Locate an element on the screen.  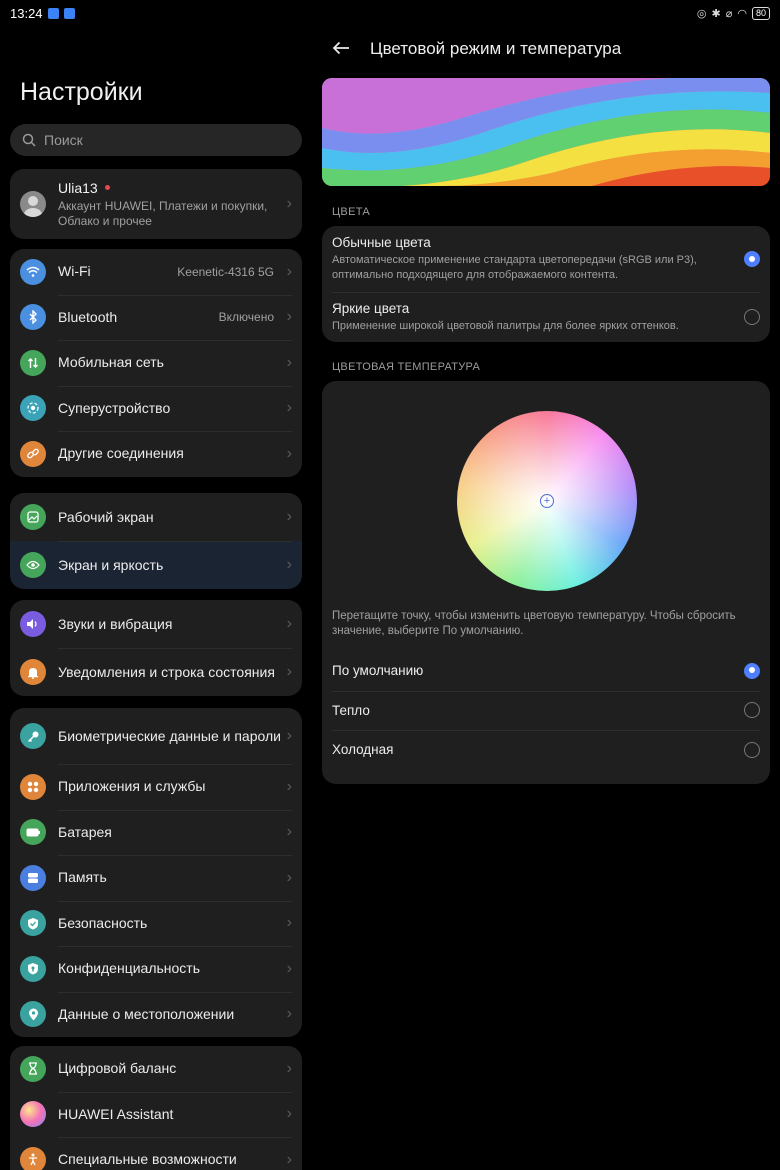
sidebar-item-wifi: Wi-Fi Keenetic-4316 5G › is located at coordinates (156, 272).